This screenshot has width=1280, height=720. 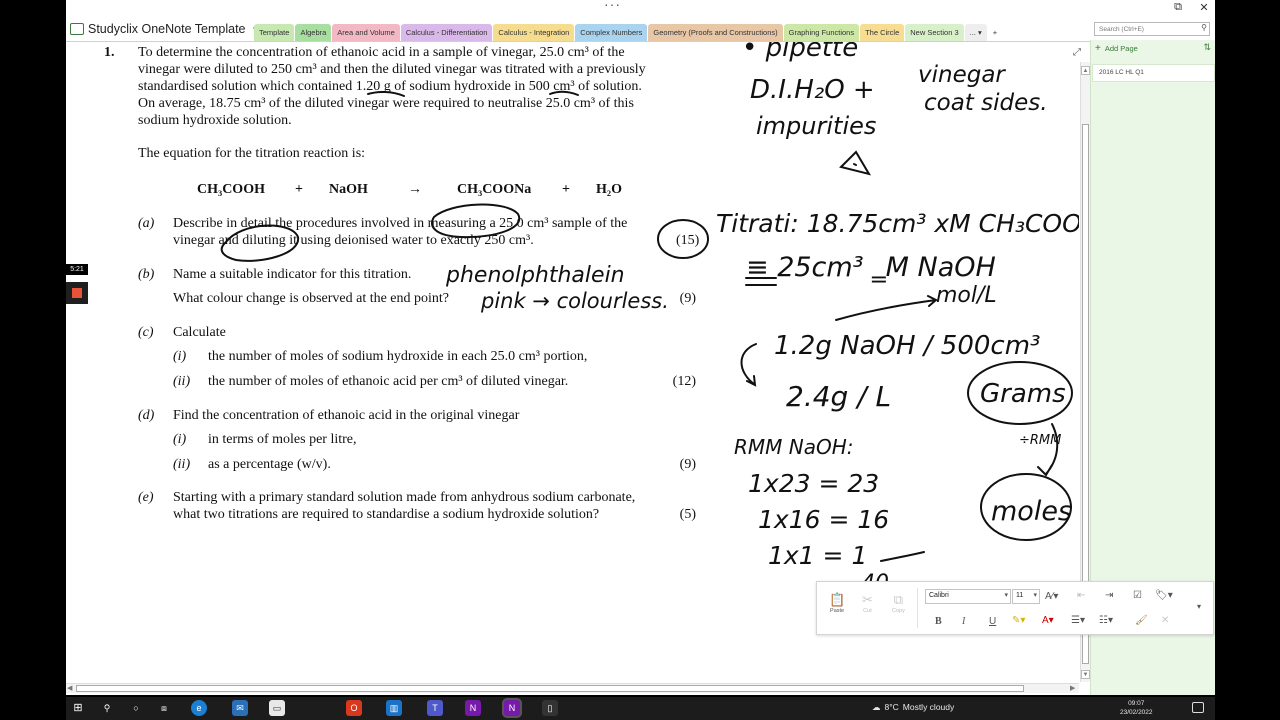 I want to click on copy-label: Copy, so click(x=898, y=611).